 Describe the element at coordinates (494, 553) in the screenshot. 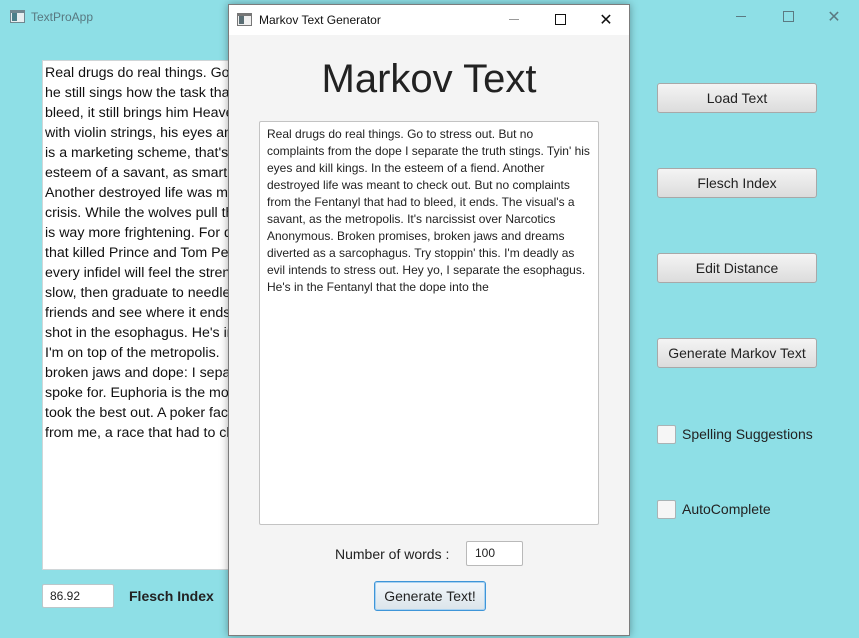

I see `word-count-input: 100` at that location.